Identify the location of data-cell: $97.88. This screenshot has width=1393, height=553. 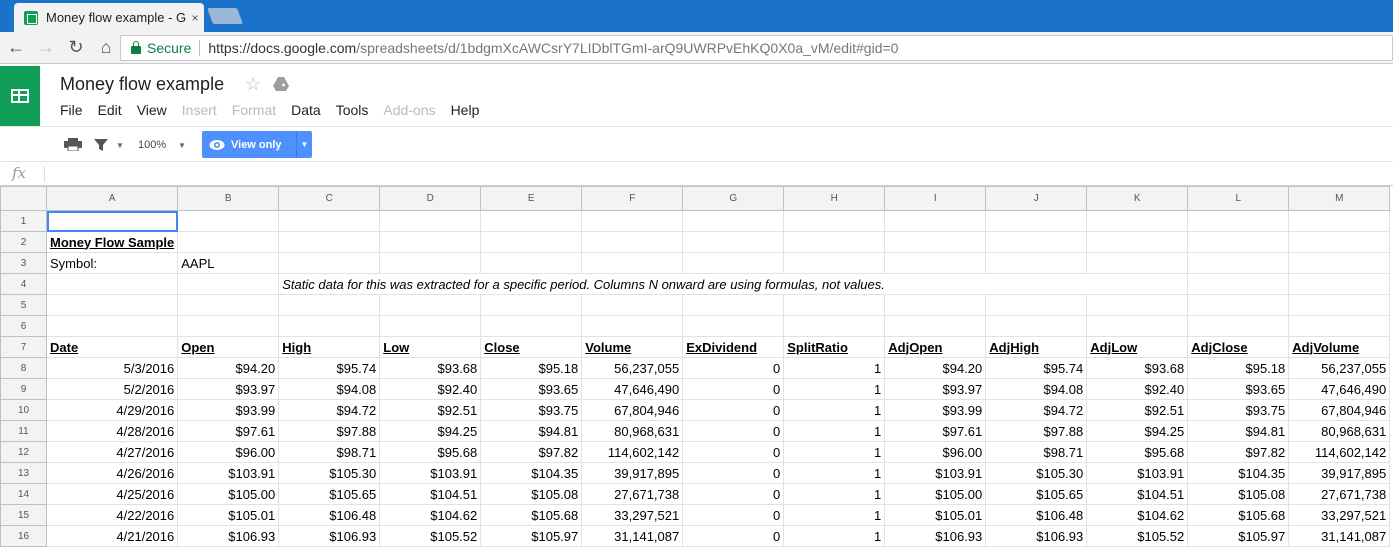
(329, 431).